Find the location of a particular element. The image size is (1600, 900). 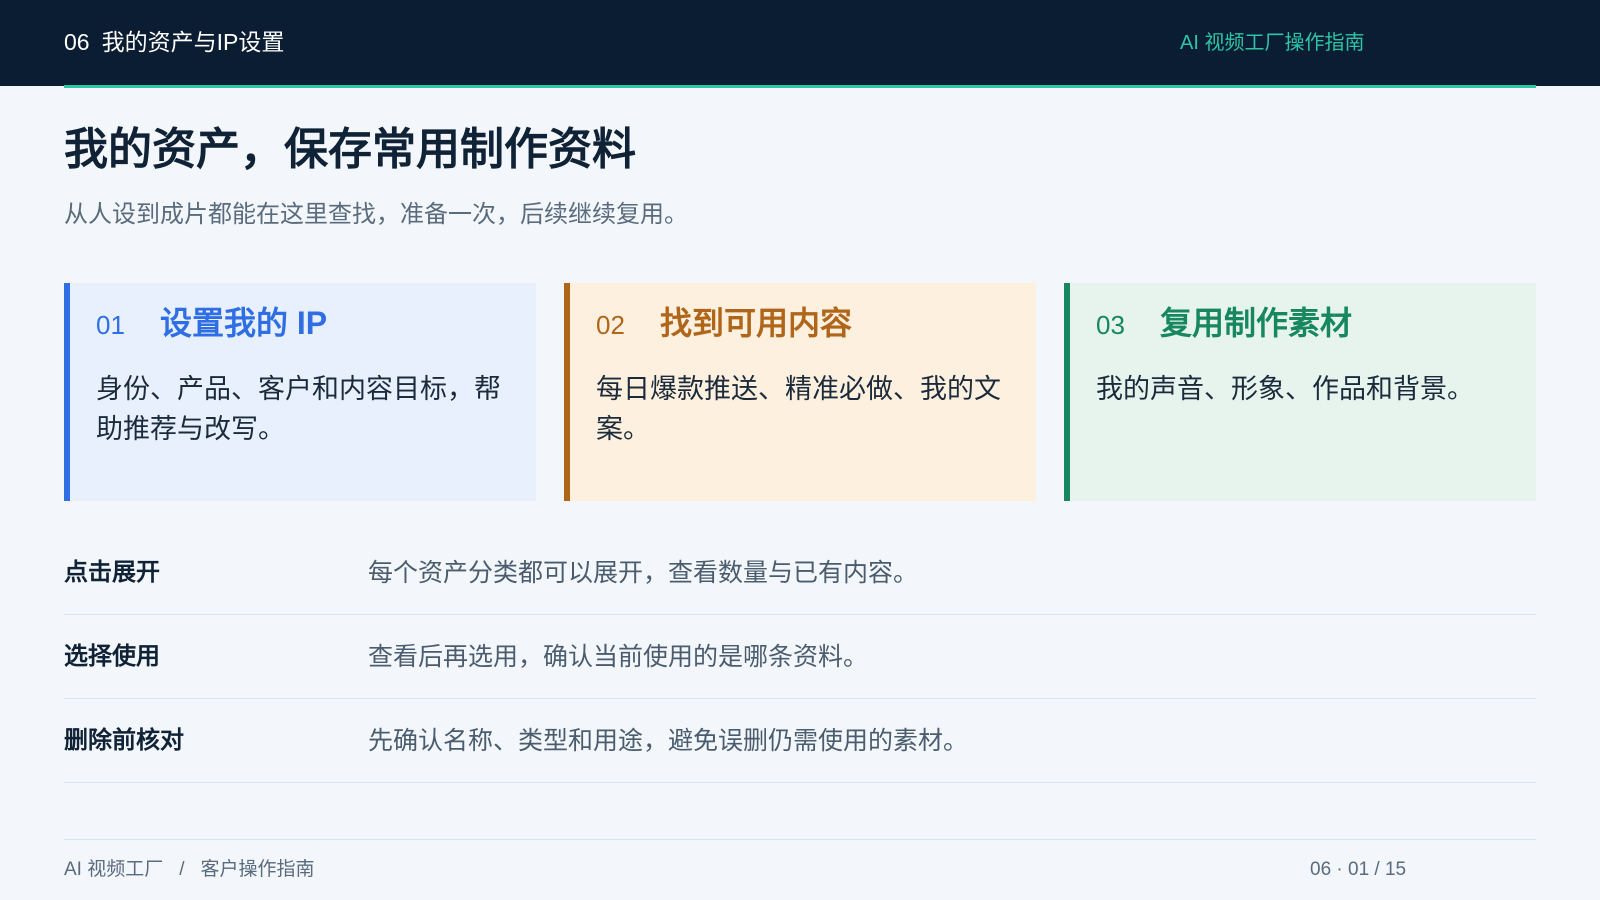

guide-title: AI 视频工厂操作指南 is located at coordinates (1272, 43).